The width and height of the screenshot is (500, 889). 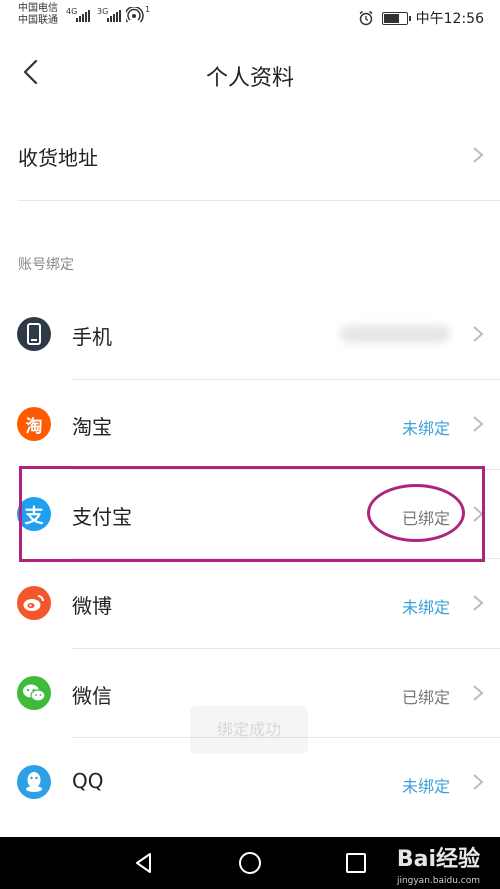 What do you see at coordinates (250, 17) in the screenshot?
I see `status-bar: 中国电信 中国联通 4G 3G 1 中午12:56` at bounding box center [250, 17].